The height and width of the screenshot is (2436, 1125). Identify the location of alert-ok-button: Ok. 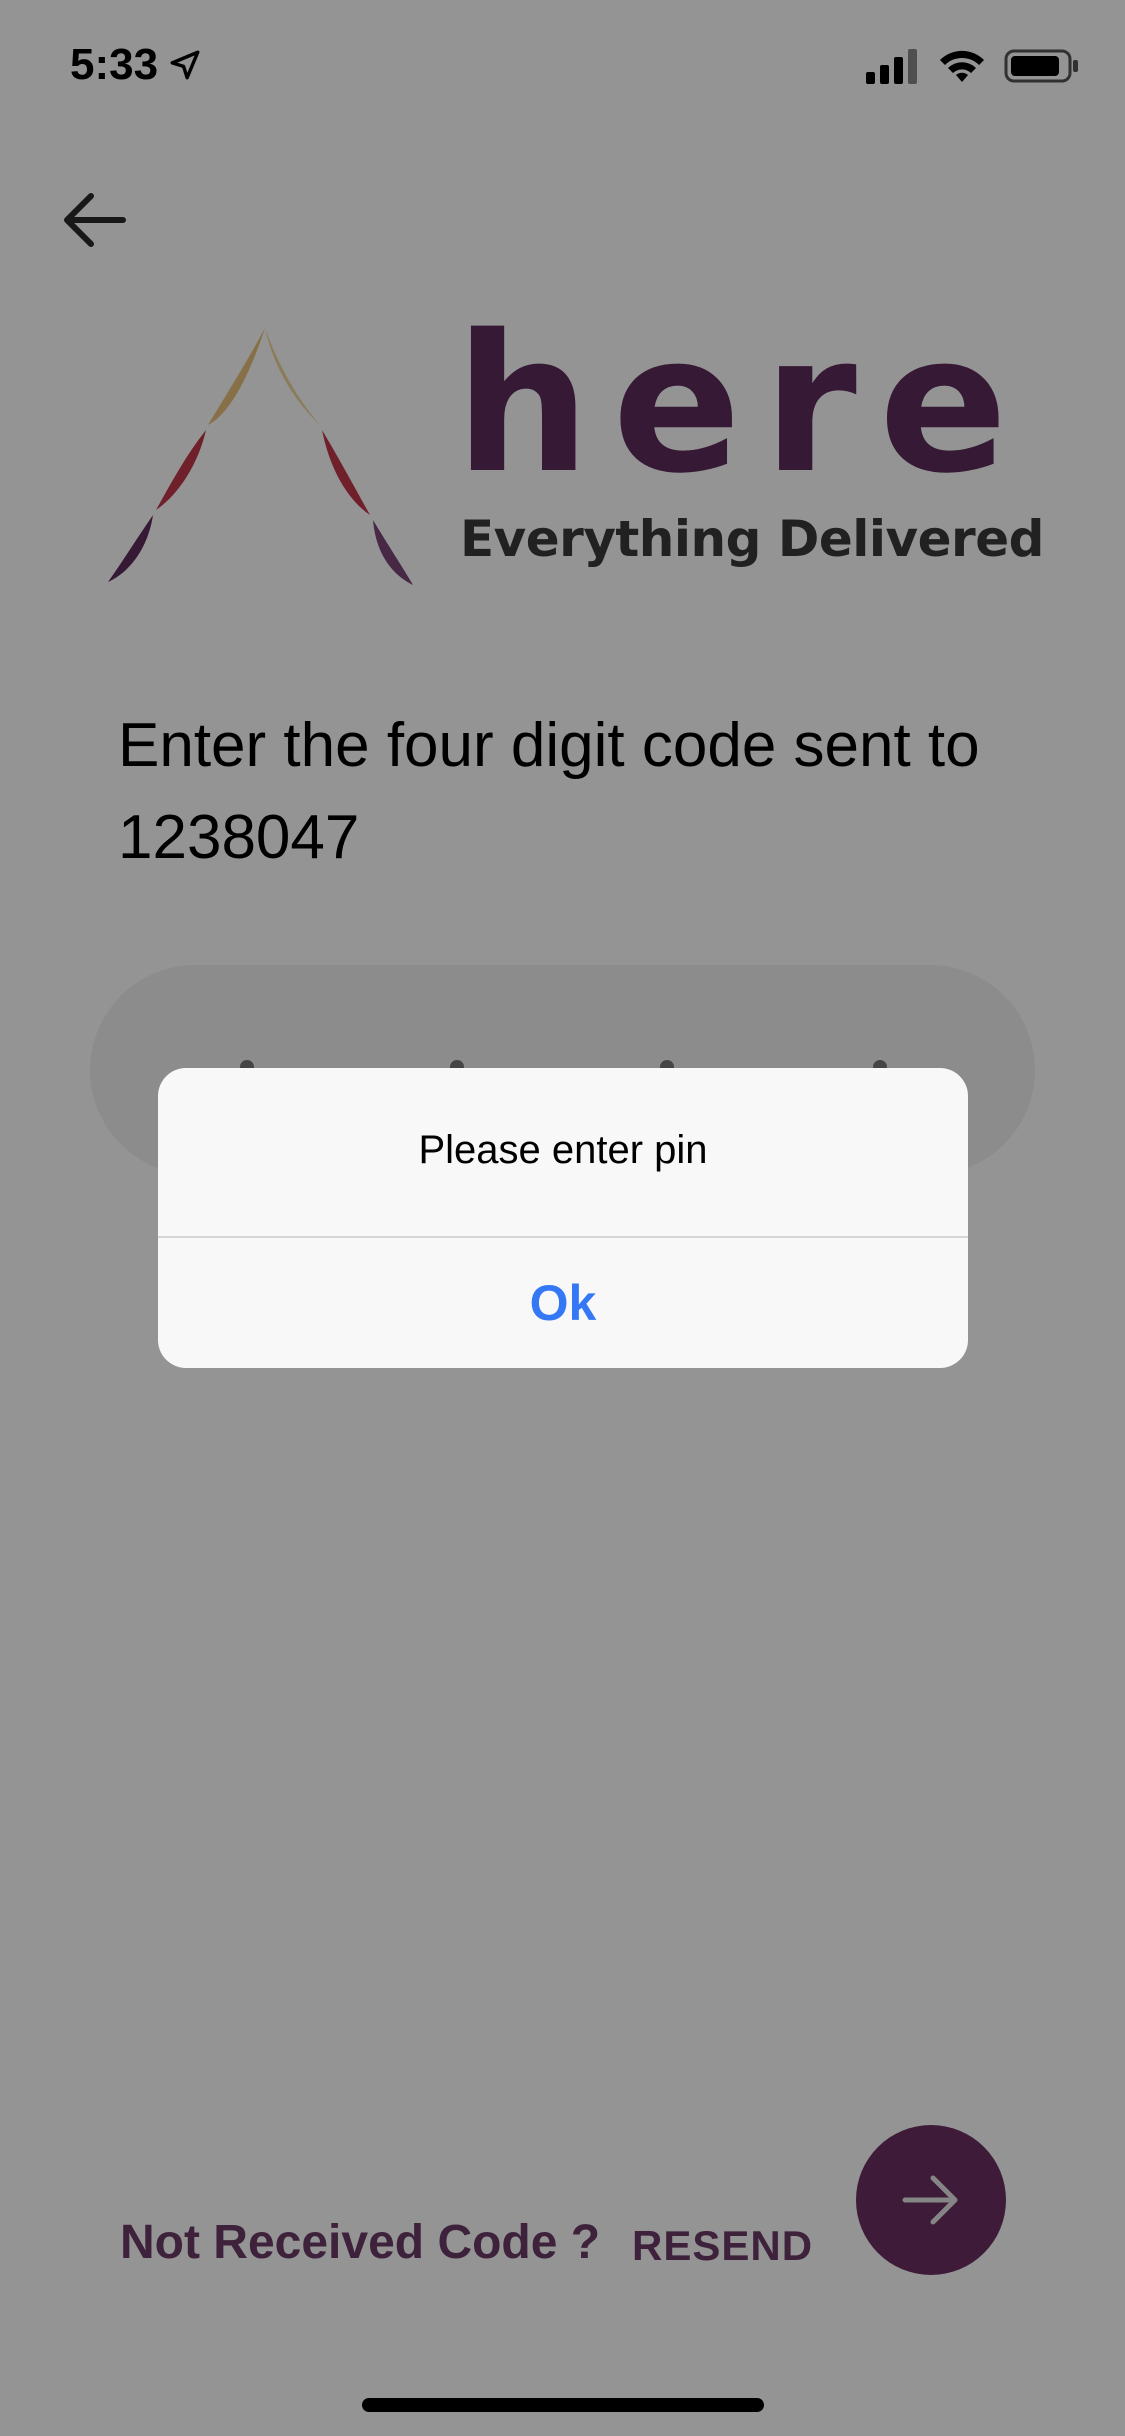
(563, 1303).